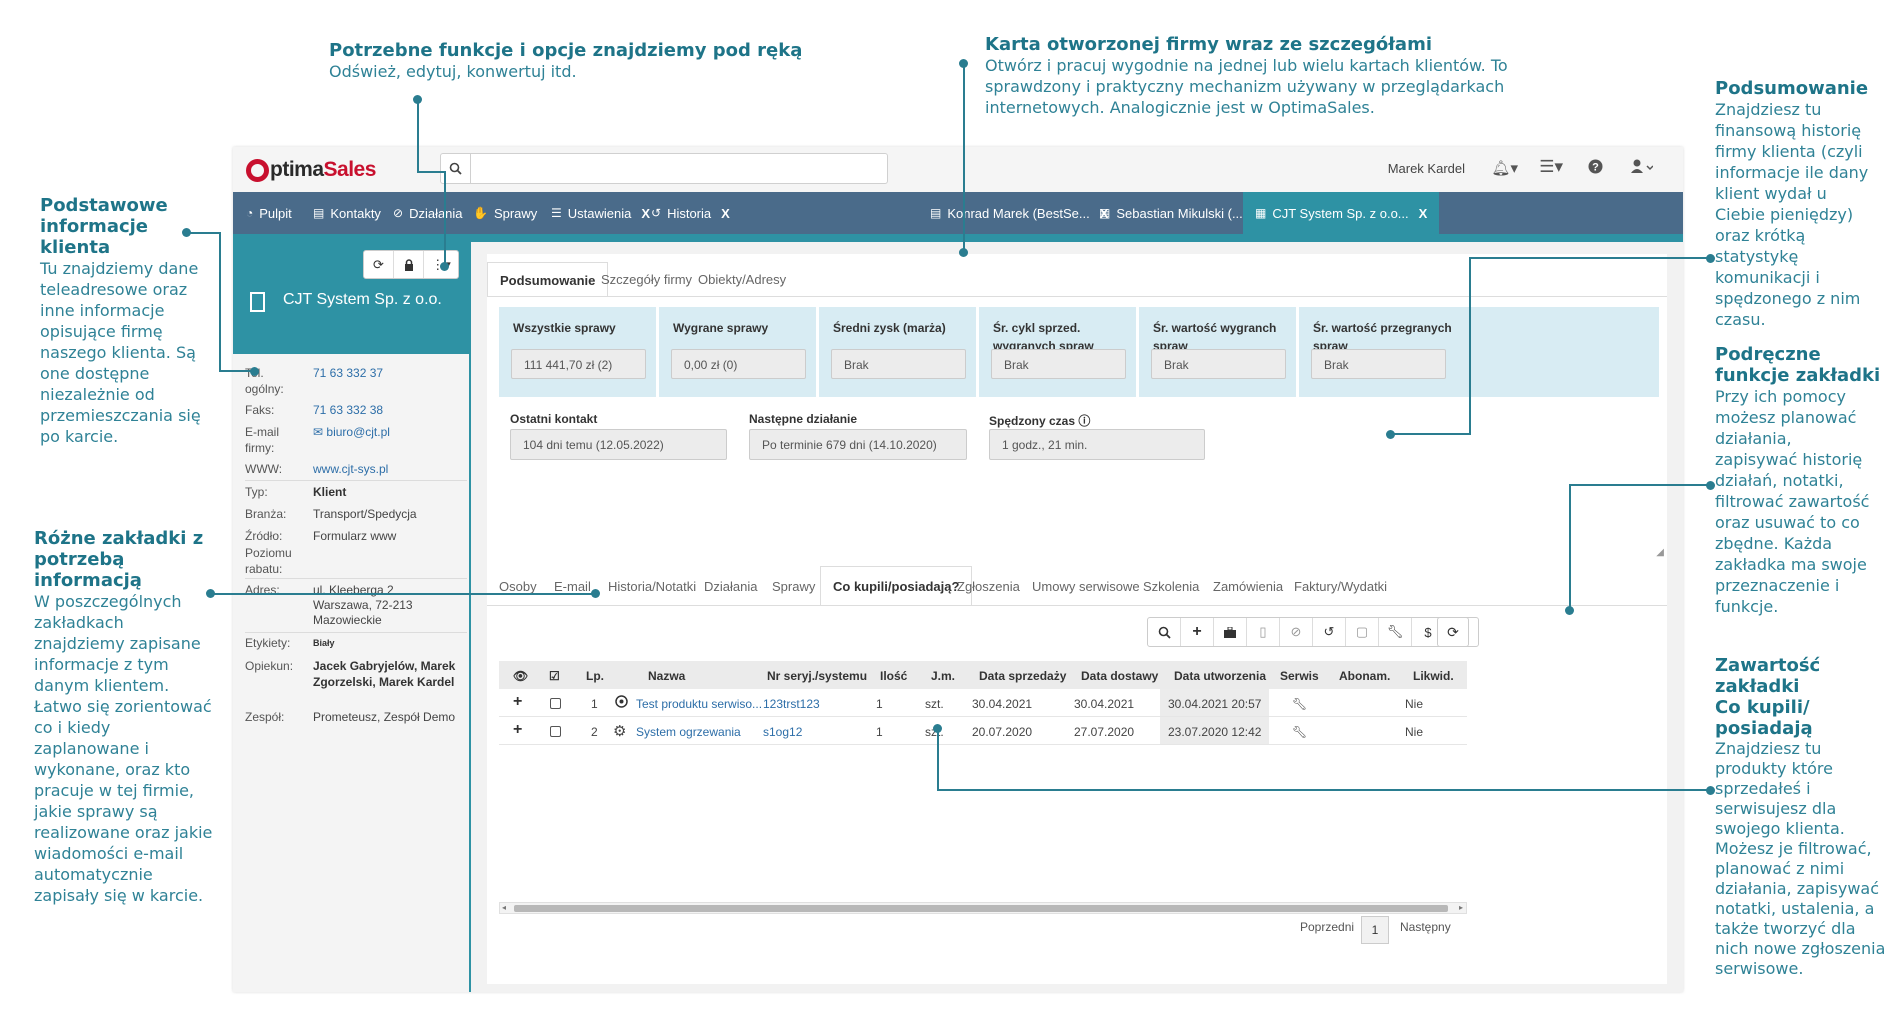 This screenshot has height=1036, width=1890. Describe the element at coordinates (1364, 676) in the screenshot. I see `column-header: Abonam.` at that location.